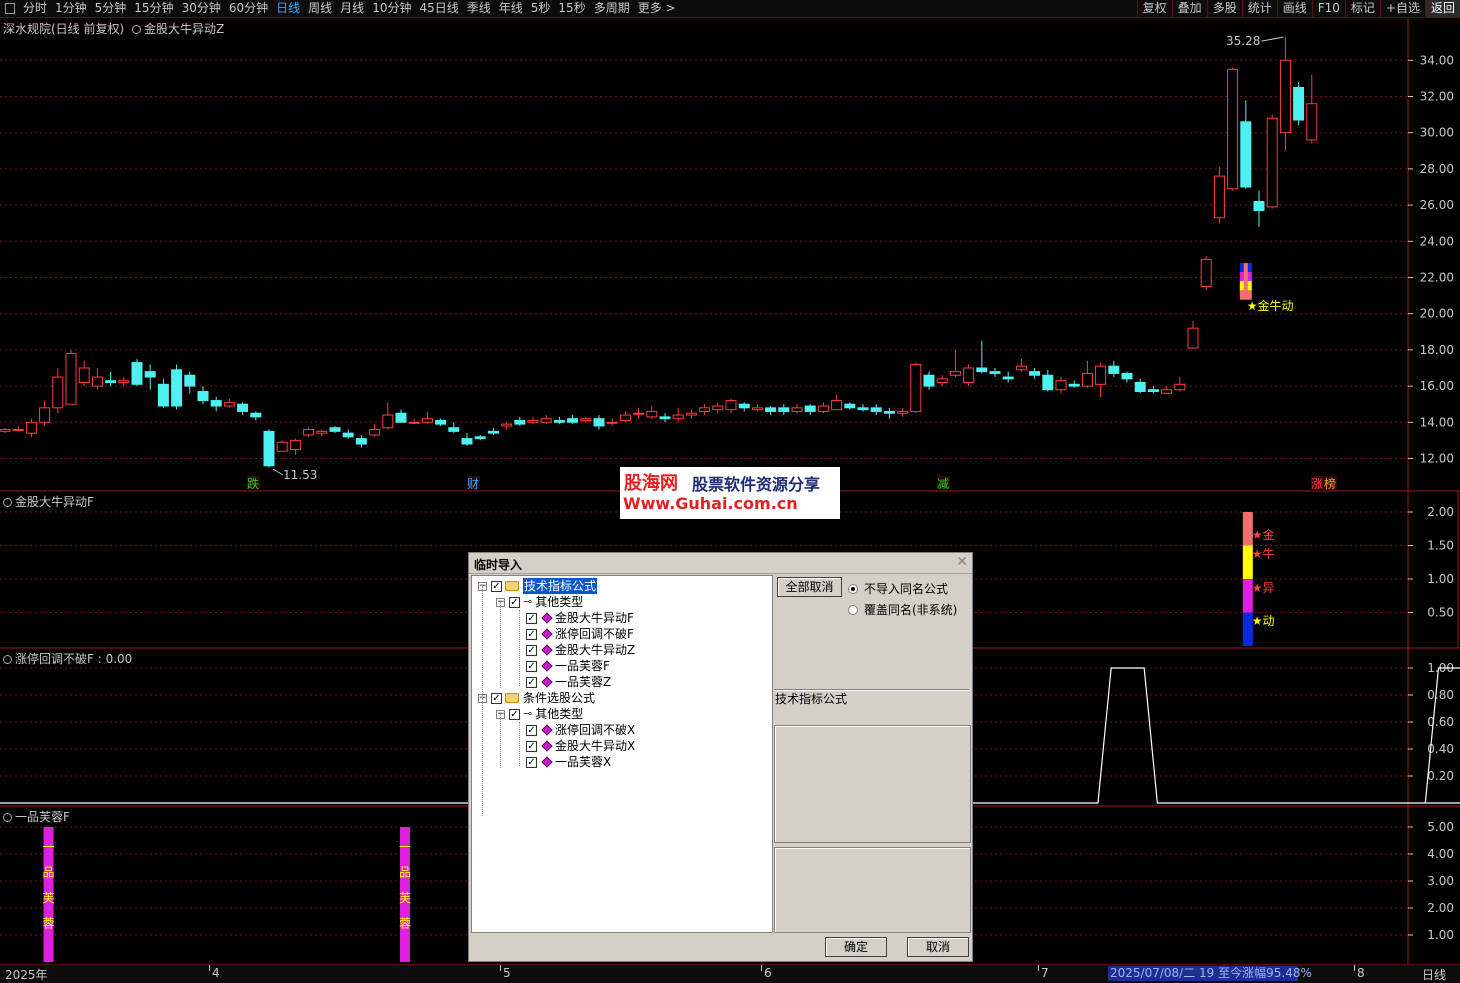 The height and width of the screenshot is (983, 1460). What do you see at coordinates (547, 618) in the screenshot?
I see `formula-icon` at bounding box center [547, 618].